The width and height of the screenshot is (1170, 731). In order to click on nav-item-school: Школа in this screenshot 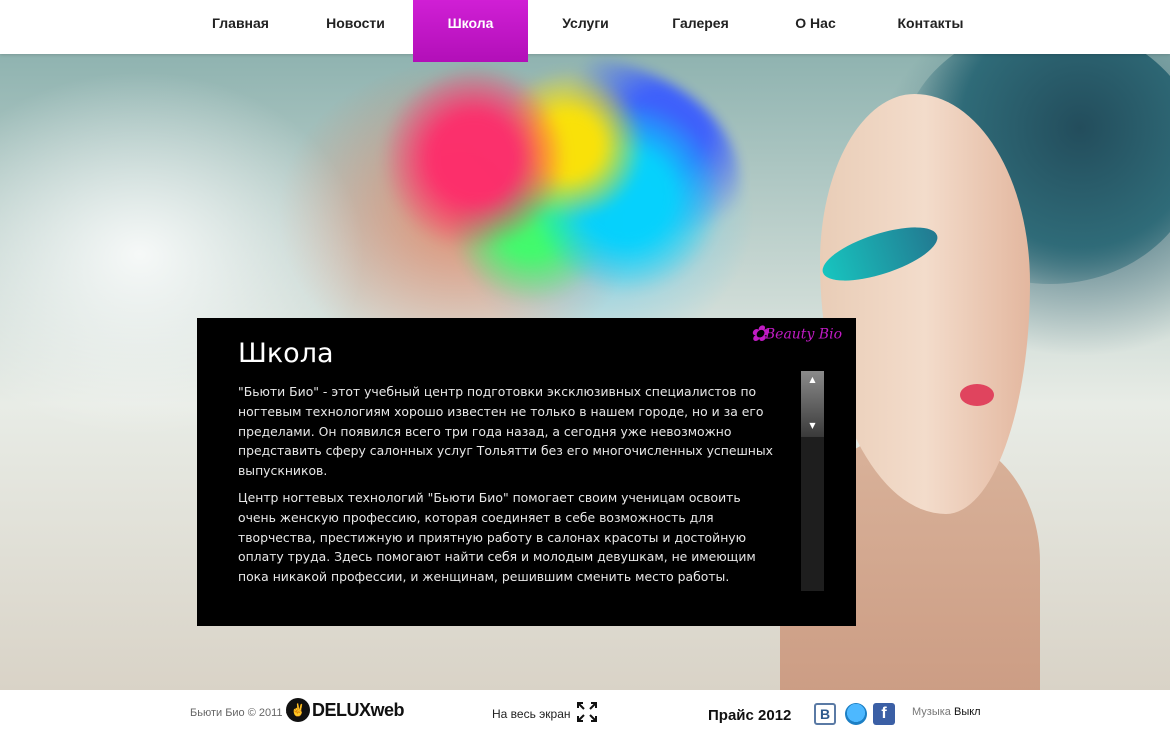, I will do `click(470, 31)`.